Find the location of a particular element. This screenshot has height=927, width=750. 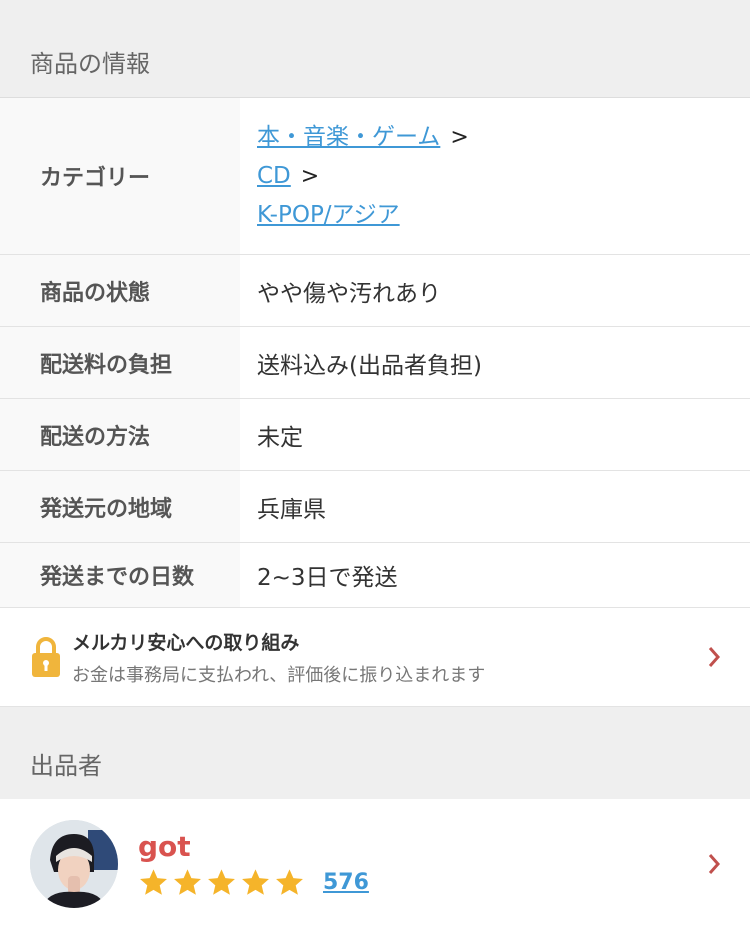

lock-icon is located at coordinates (46, 657).